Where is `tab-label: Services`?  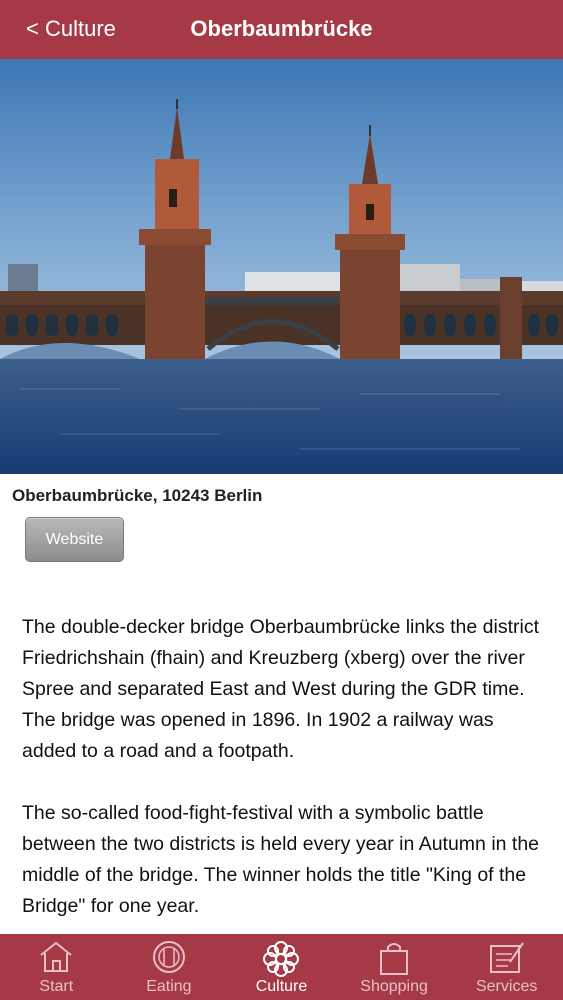 tab-label: Services is located at coordinates (506, 986).